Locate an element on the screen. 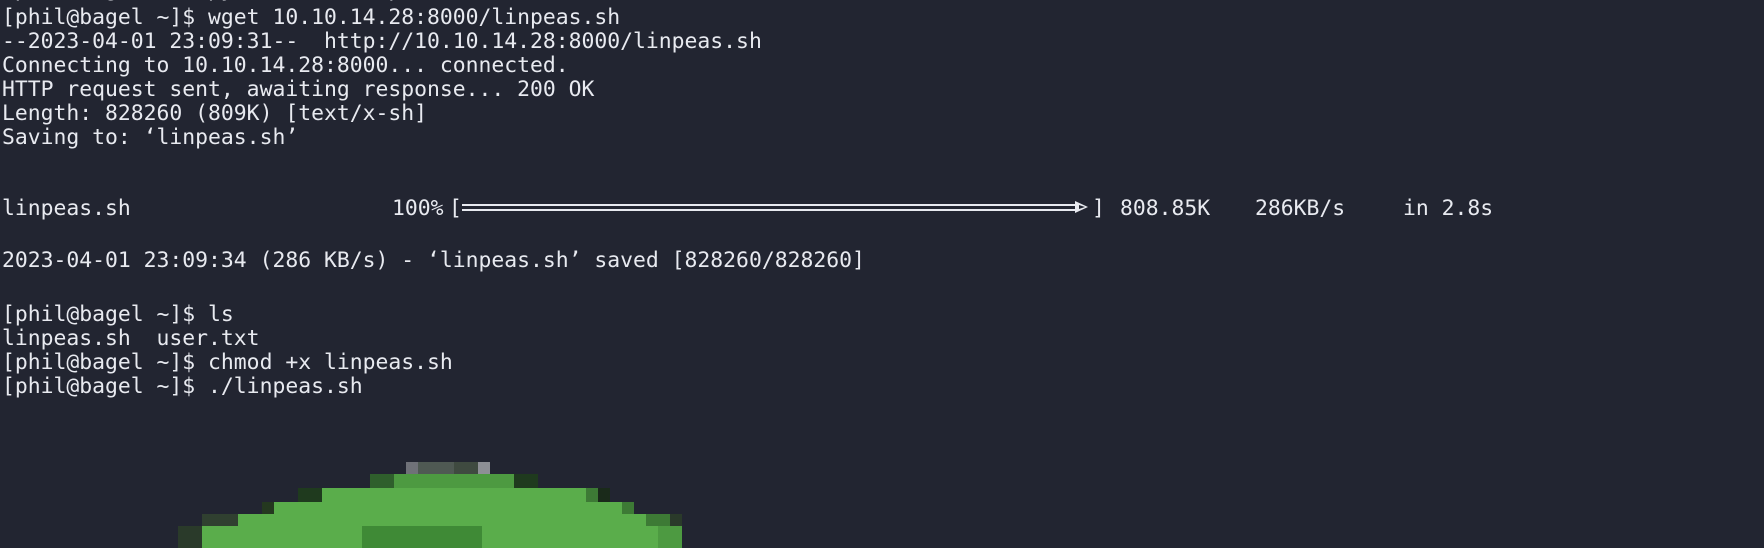 Image resolution: width=1764 pixels, height=548 pixels. linpeas-peas-banner-icon is located at coordinates (430, 505).